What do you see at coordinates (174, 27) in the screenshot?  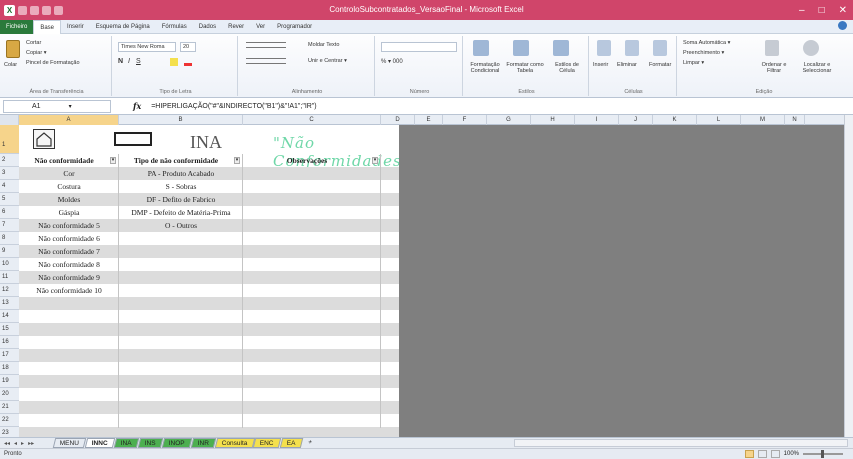 I see `menu-tab: Fórmulas` at bounding box center [174, 27].